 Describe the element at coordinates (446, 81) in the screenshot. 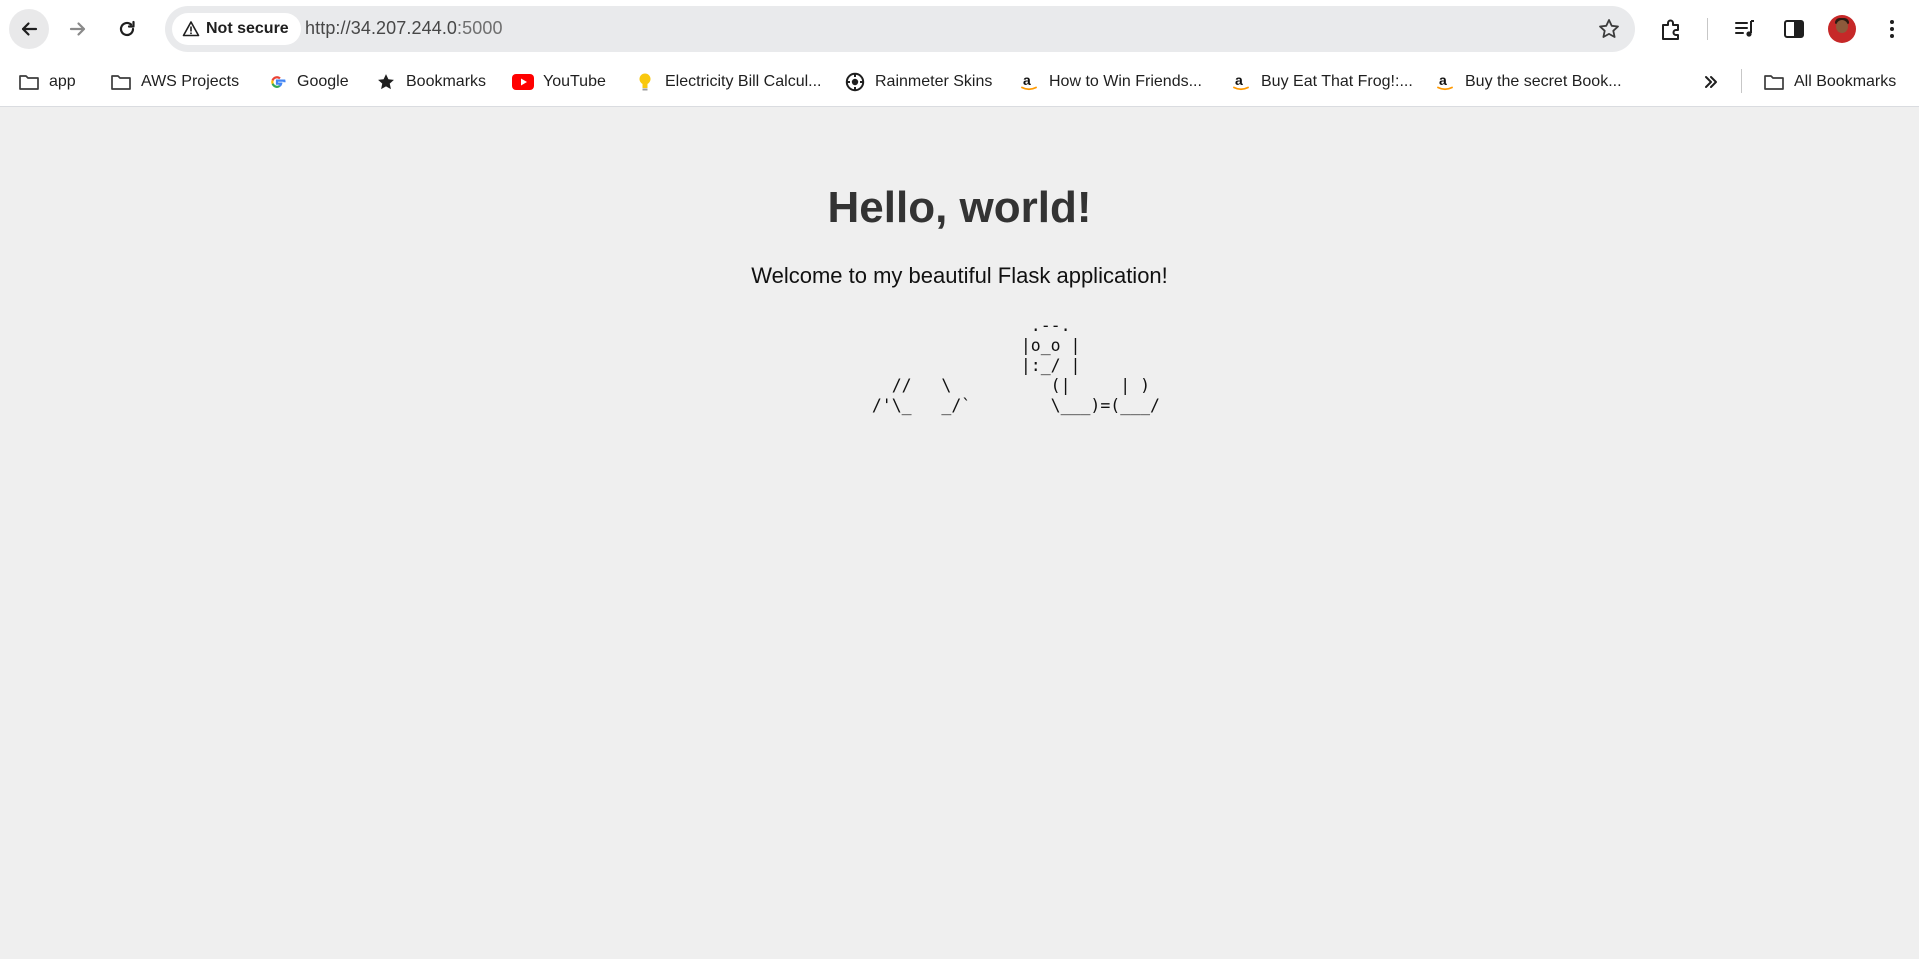

I see `bookmark-label: Bookmarks` at that location.